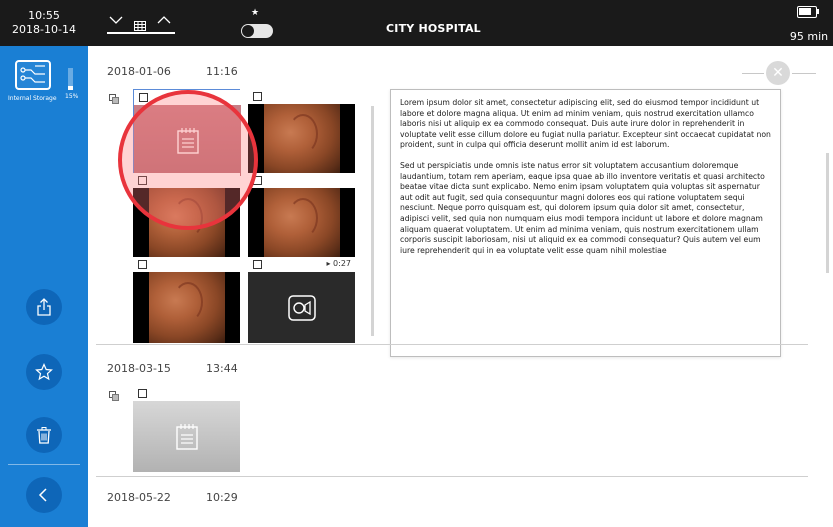 This screenshot has width=833, height=527. Describe the element at coordinates (248, 31) in the screenshot. I see `toggle-knob` at that location.